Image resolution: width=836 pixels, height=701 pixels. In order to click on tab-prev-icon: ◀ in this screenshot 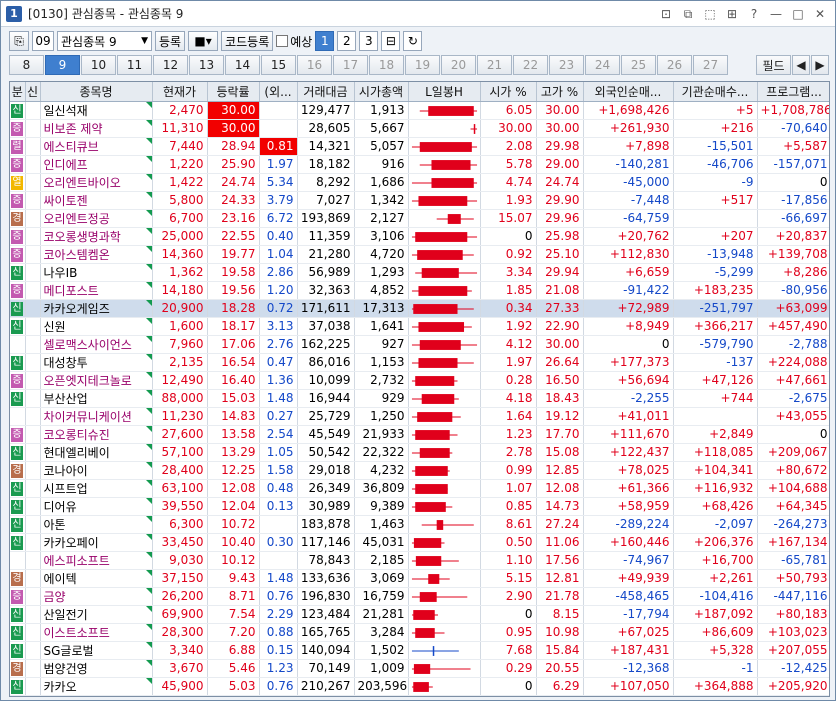, I will do `click(801, 65)`.